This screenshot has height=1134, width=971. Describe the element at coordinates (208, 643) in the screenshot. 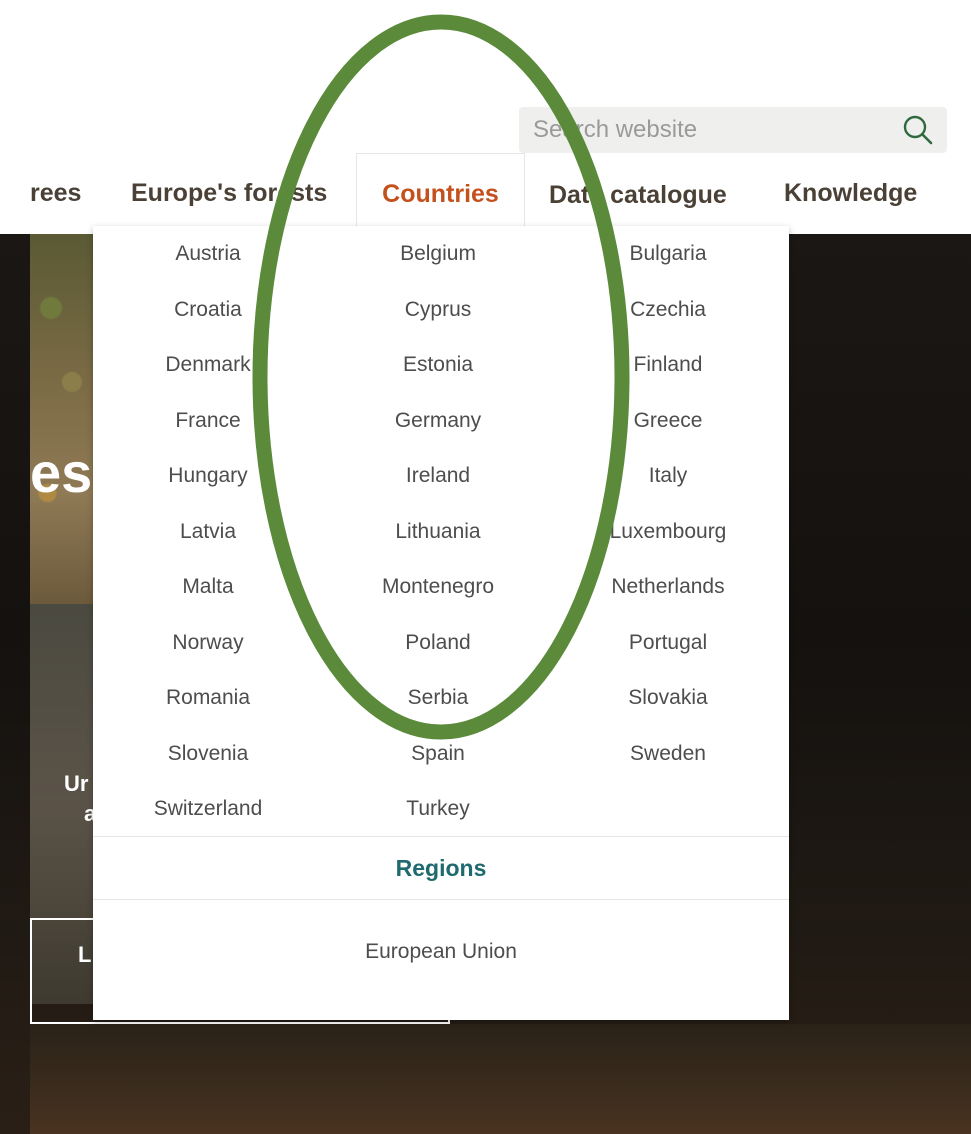

I see `country-link: Norway` at that location.